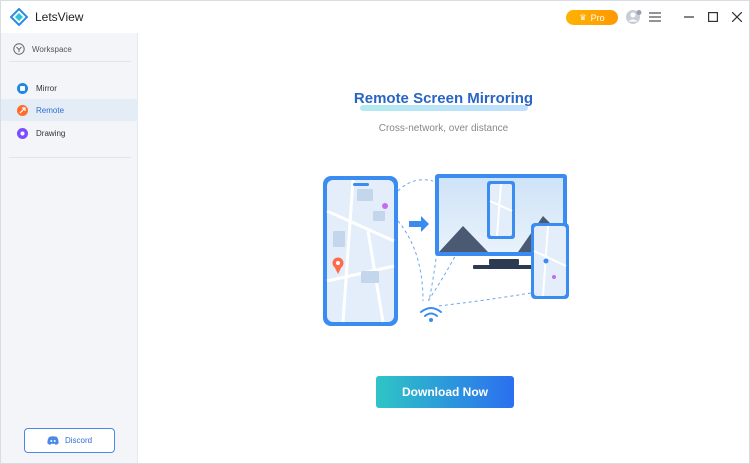 Image resolution: width=750 pixels, height=464 pixels. What do you see at coordinates (22, 110) in the screenshot?
I see `remote-icon` at bounding box center [22, 110].